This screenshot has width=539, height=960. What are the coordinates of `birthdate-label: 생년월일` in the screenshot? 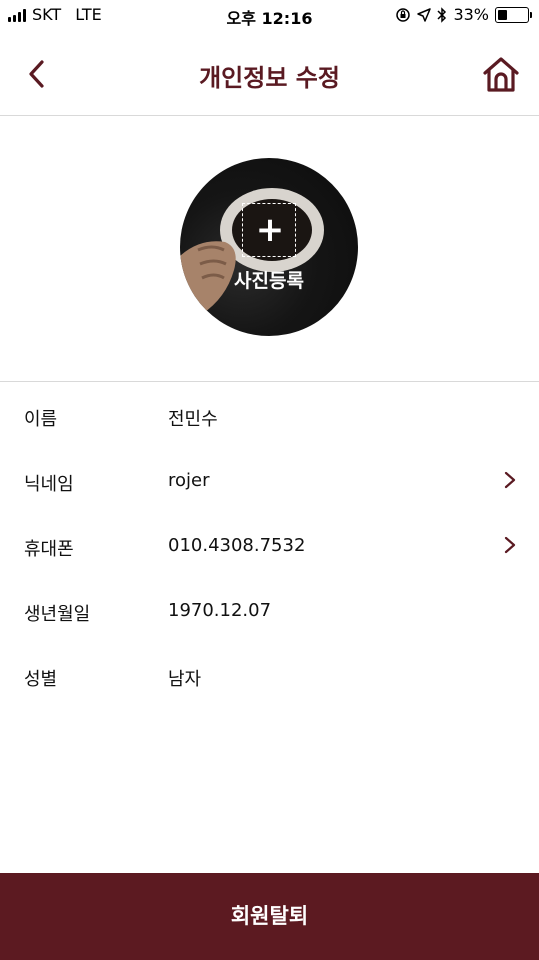 It's located at (57, 614).